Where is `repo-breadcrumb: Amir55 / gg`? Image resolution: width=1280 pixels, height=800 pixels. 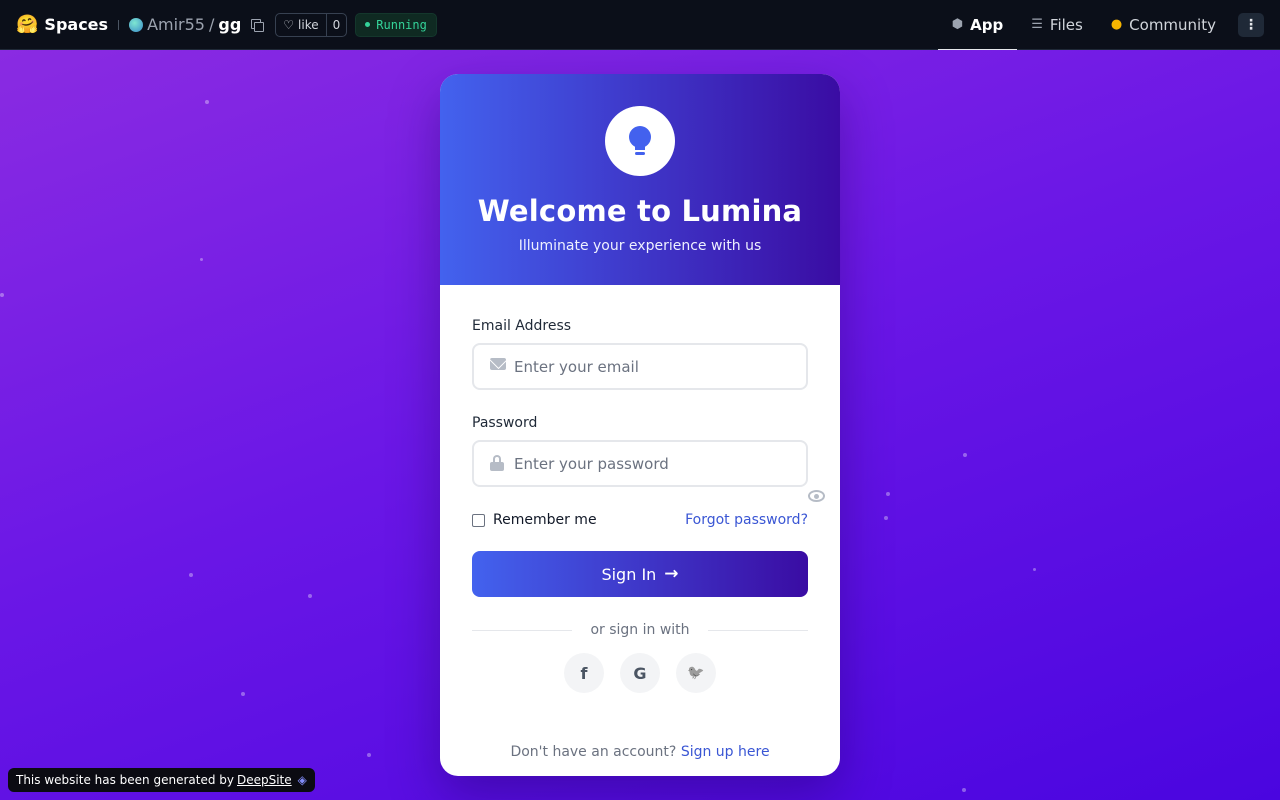 repo-breadcrumb: Amir55 / gg is located at coordinates (197, 24).